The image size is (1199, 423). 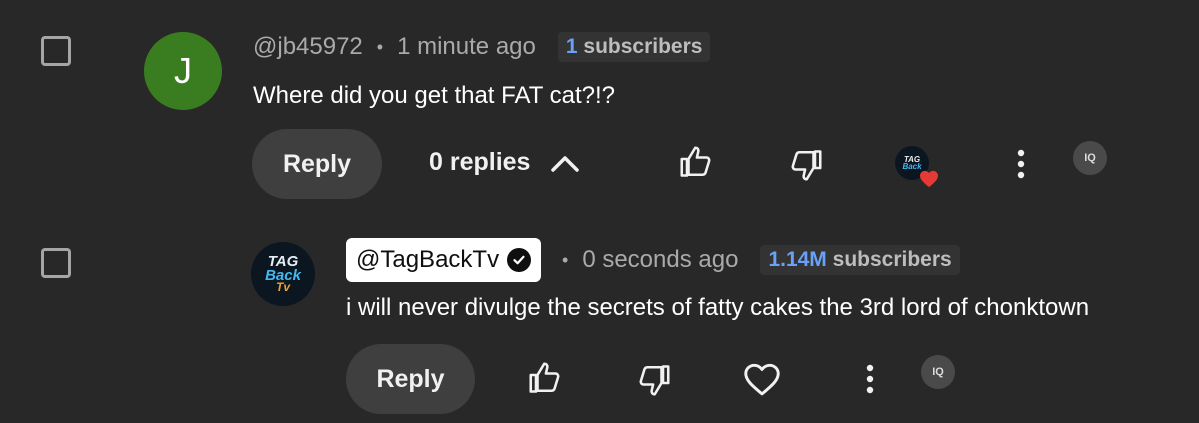 What do you see at coordinates (918, 169) in the screenshot?
I see `creator-heart-badge: TAG Back` at bounding box center [918, 169].